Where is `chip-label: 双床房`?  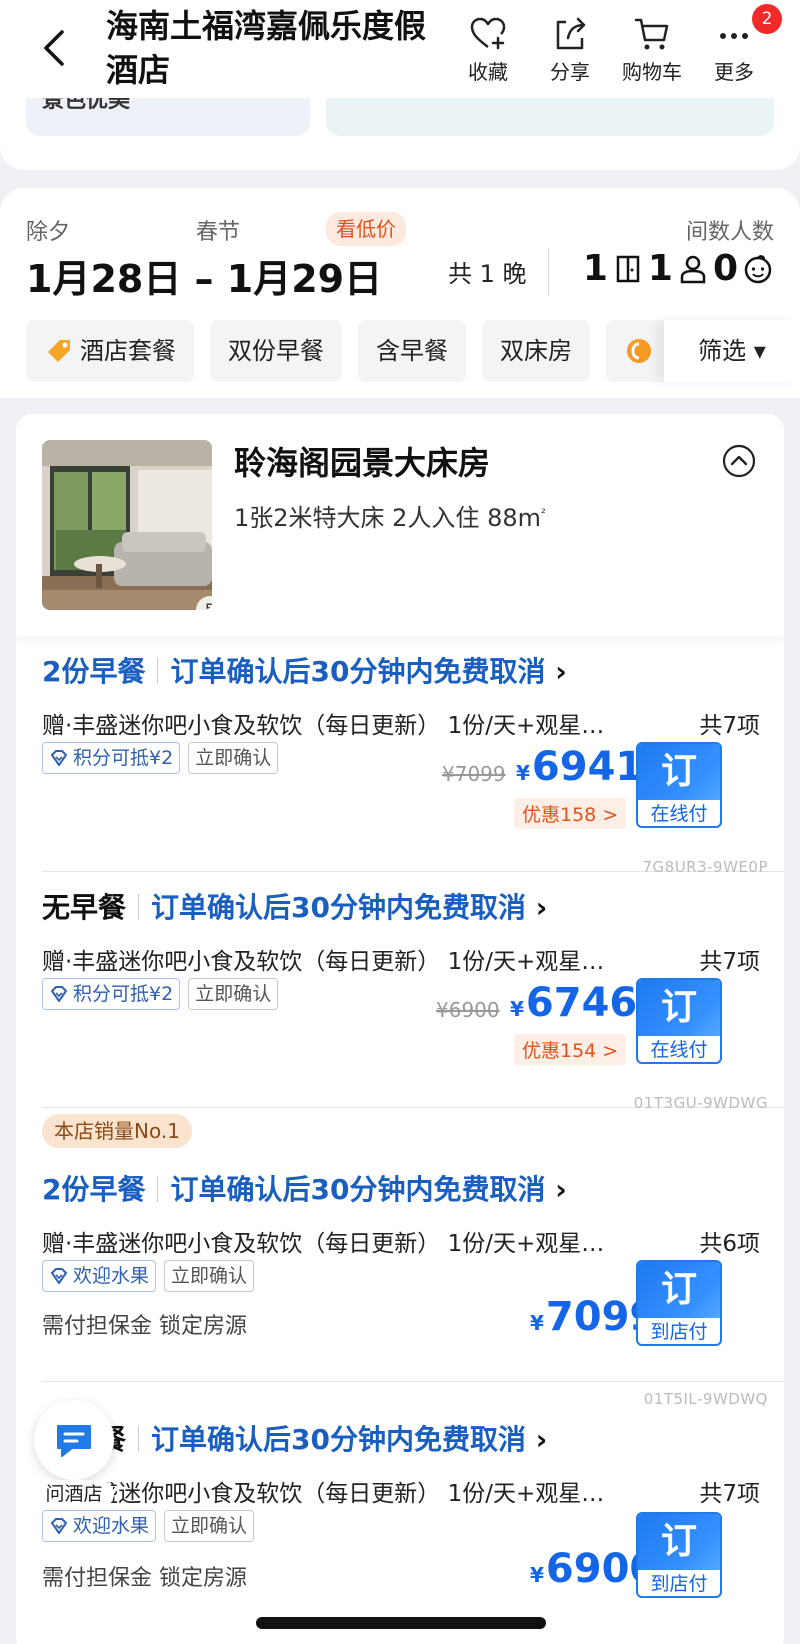
chip-label: 双床房 is located at coordinates (536, 351).